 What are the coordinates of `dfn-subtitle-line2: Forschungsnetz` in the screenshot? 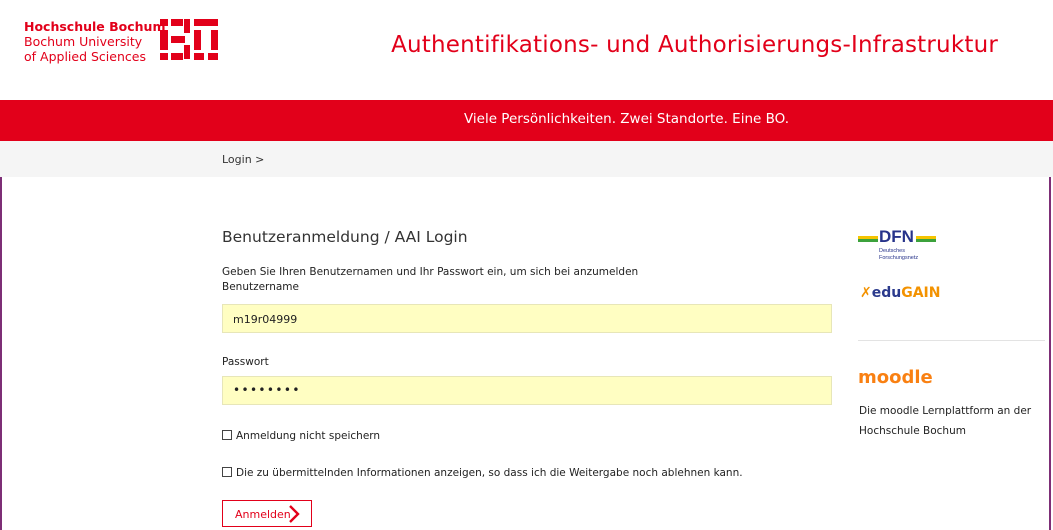 It's located at (898, 258).